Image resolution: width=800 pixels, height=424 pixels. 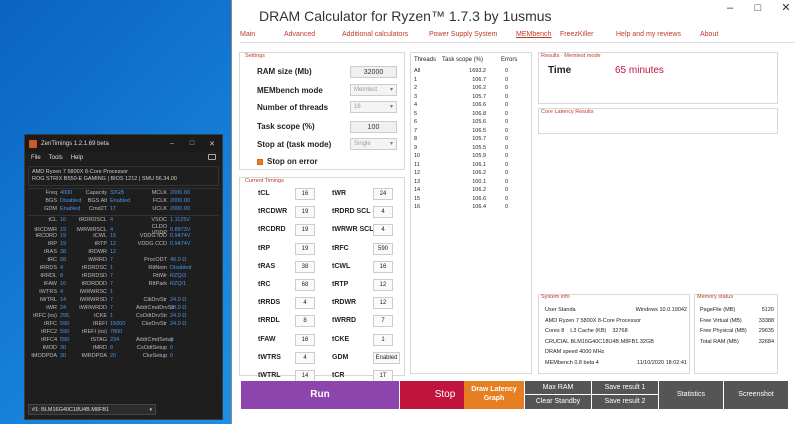 I want to click on zen-cell: 12, so click(x=113, y=244).